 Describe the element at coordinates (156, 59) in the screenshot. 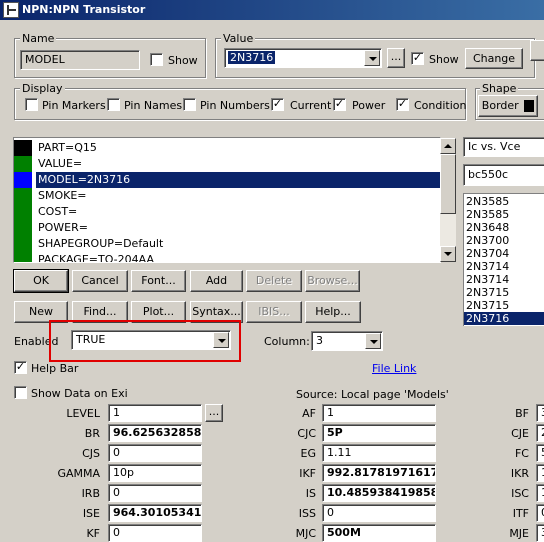

I see `name-show-checkbox` at that location.